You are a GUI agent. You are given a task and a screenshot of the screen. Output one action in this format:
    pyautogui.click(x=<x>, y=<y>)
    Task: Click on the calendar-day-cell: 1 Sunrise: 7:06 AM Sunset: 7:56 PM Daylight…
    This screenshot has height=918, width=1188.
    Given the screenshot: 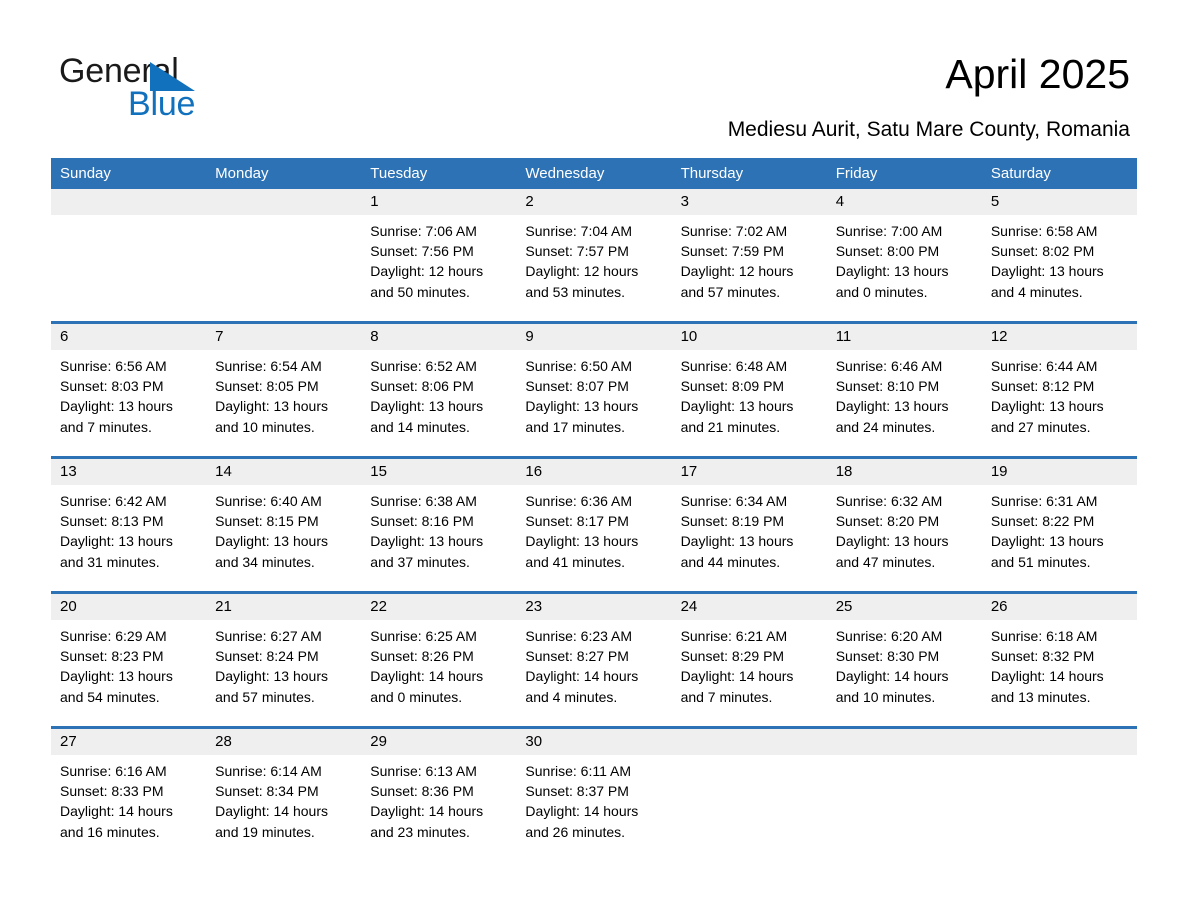 What is the action you would take?
    pyautogui.click(x=439, y=256)
    